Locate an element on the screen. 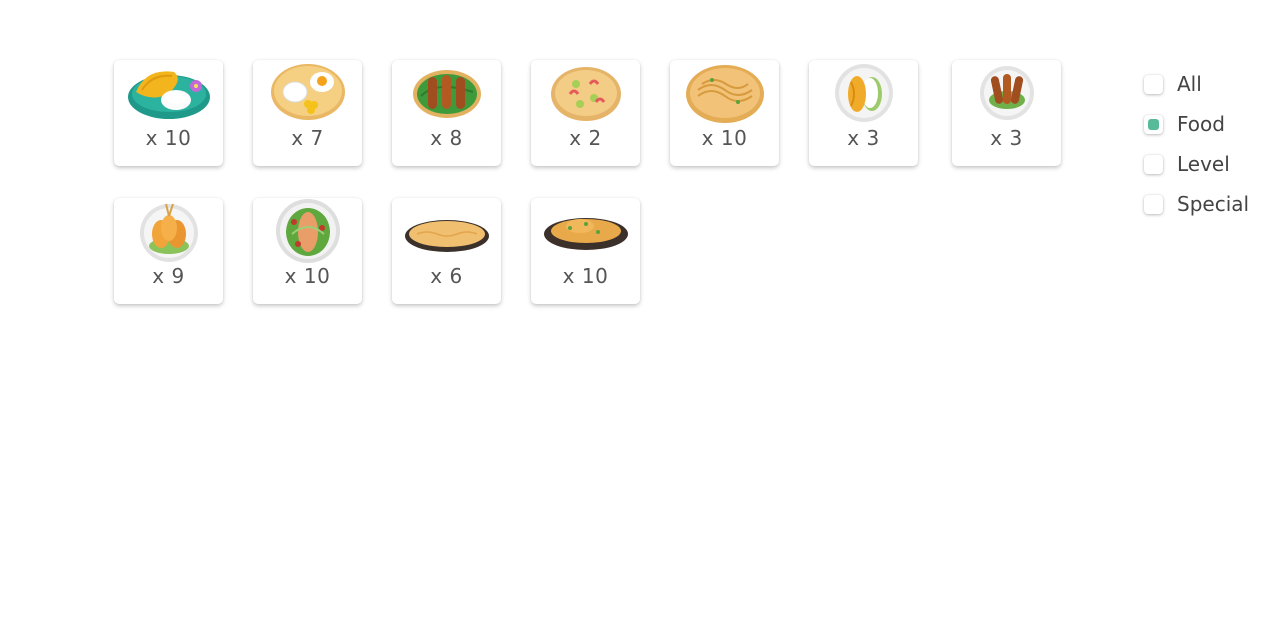  filter-level: Level is located at coordinates (1187, 164).